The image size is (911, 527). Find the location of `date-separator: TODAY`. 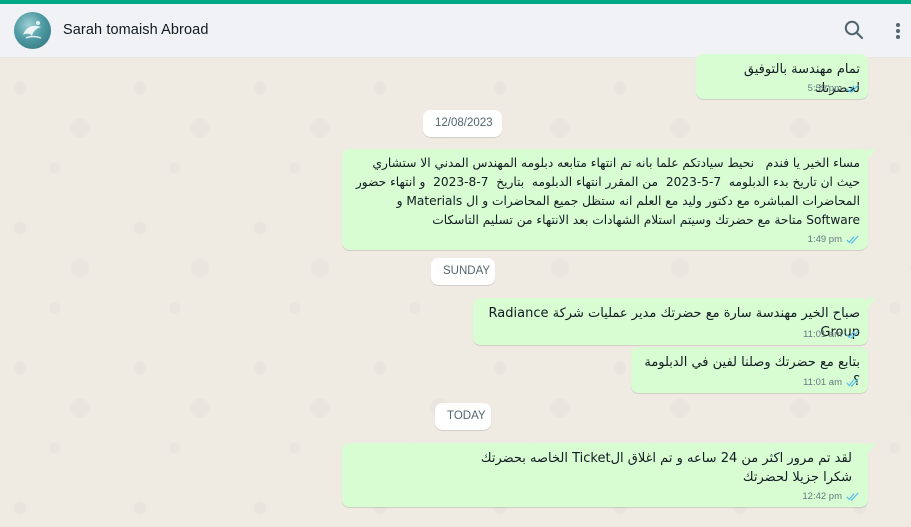

date-separator: TODAY is located at coordinates (463, 416).